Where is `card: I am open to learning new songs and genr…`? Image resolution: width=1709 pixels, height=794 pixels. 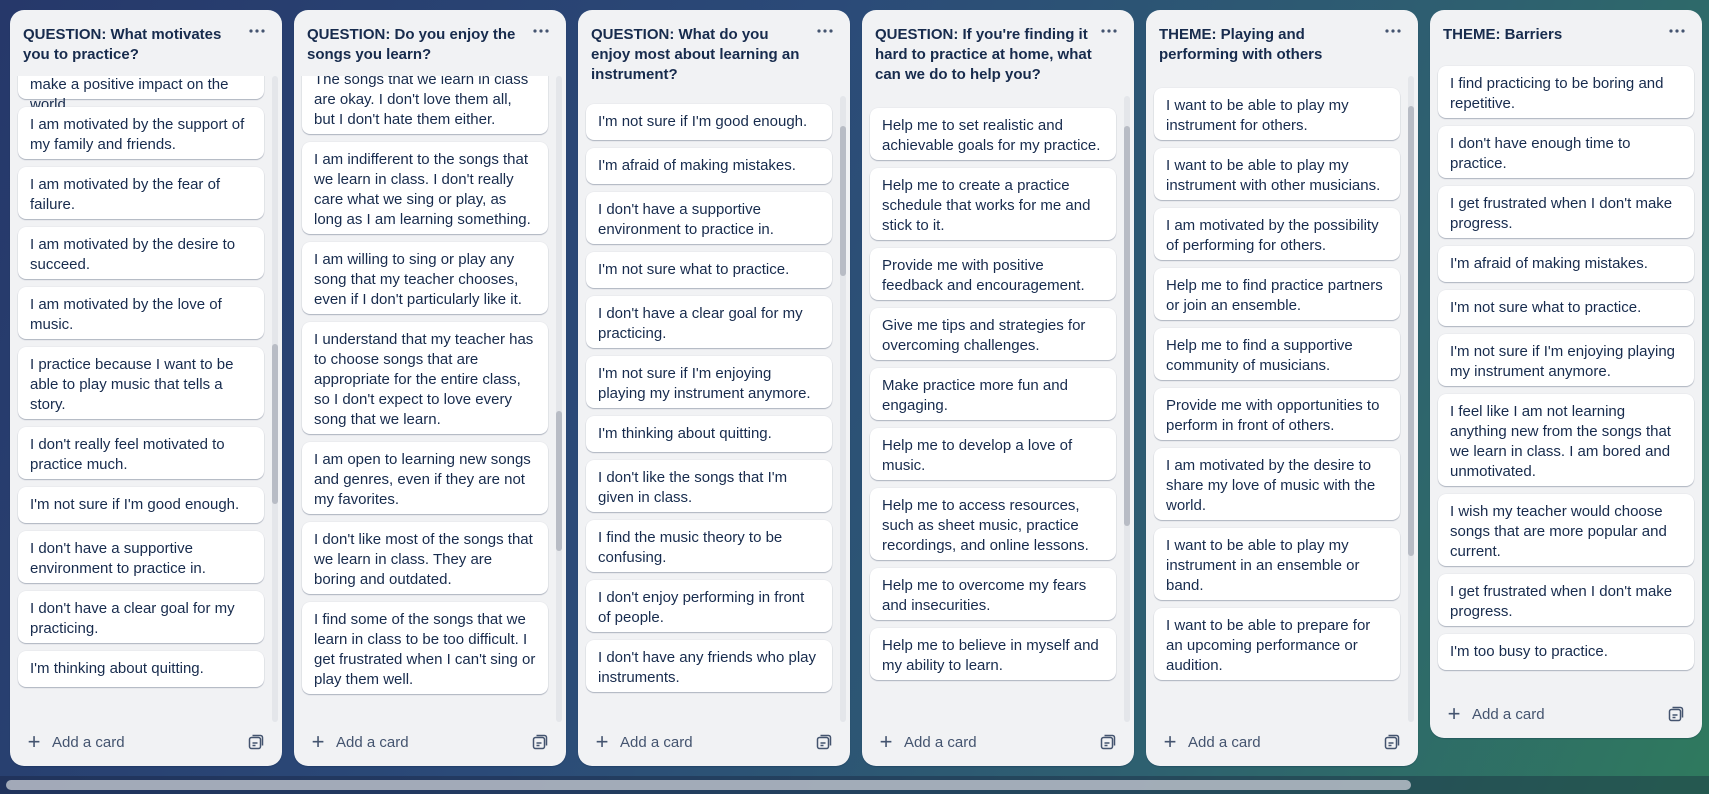
card: I am open to learning new songs and genr… is located at coordinates (425, 478).